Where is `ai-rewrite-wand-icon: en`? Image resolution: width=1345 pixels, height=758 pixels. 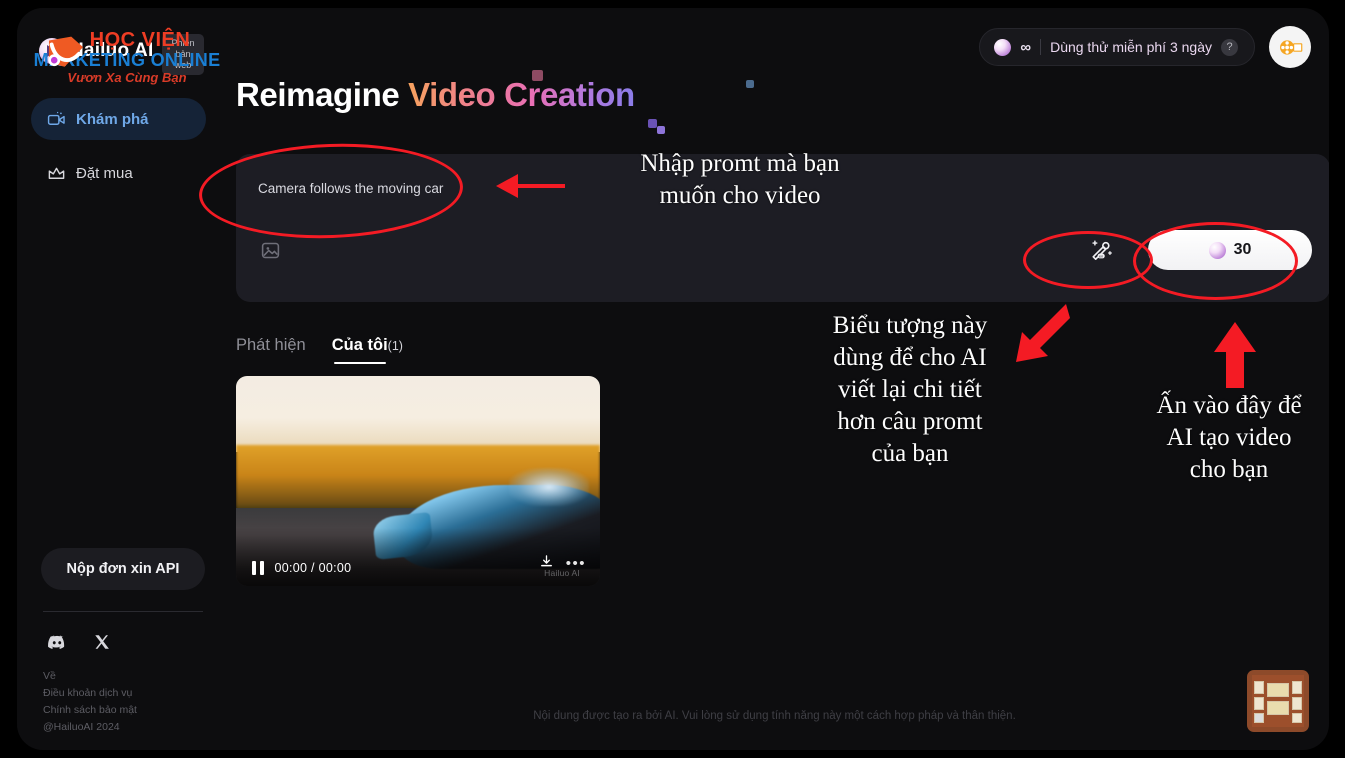
ai-rewrite-wand-icon: en is located at coordinates (1101, 250).